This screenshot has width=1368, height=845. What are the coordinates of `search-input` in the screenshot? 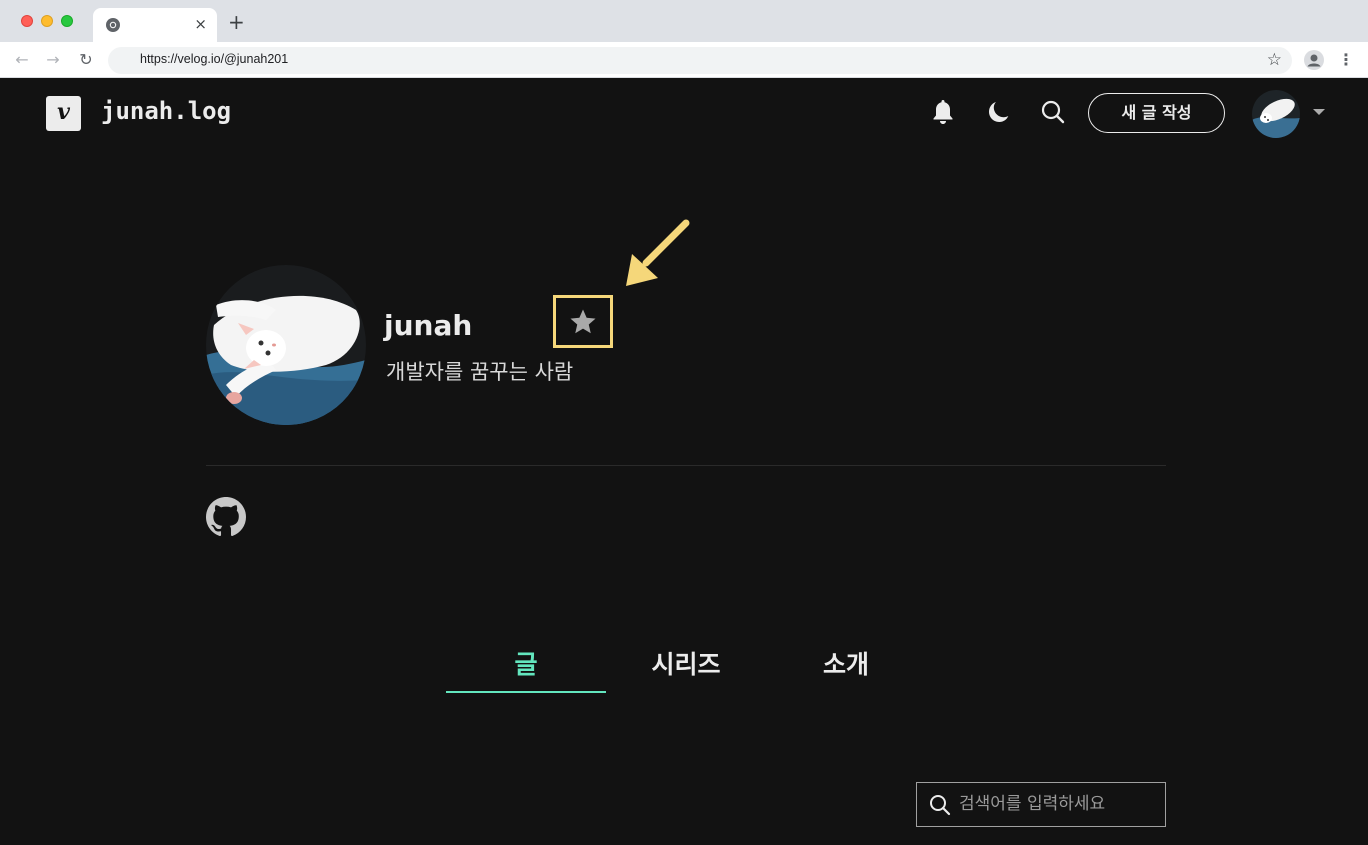 It's located at (1056, 804).